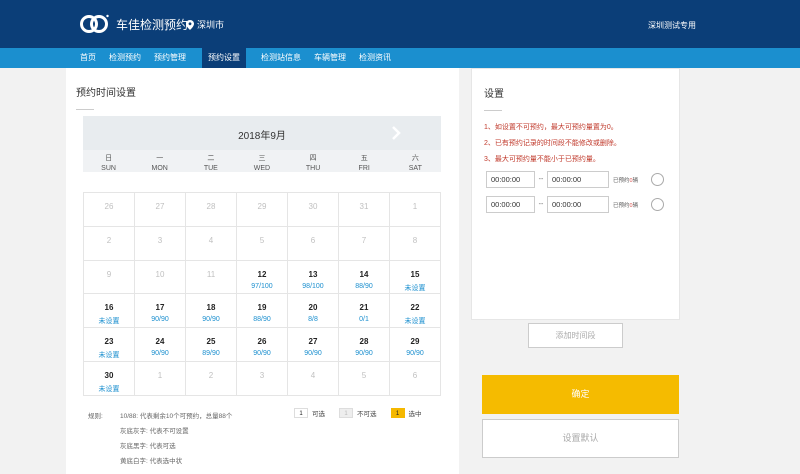 Image resolution: width=800 pixels, height=474 pixels. I want to click on day-number: 15, so click(415, 274).